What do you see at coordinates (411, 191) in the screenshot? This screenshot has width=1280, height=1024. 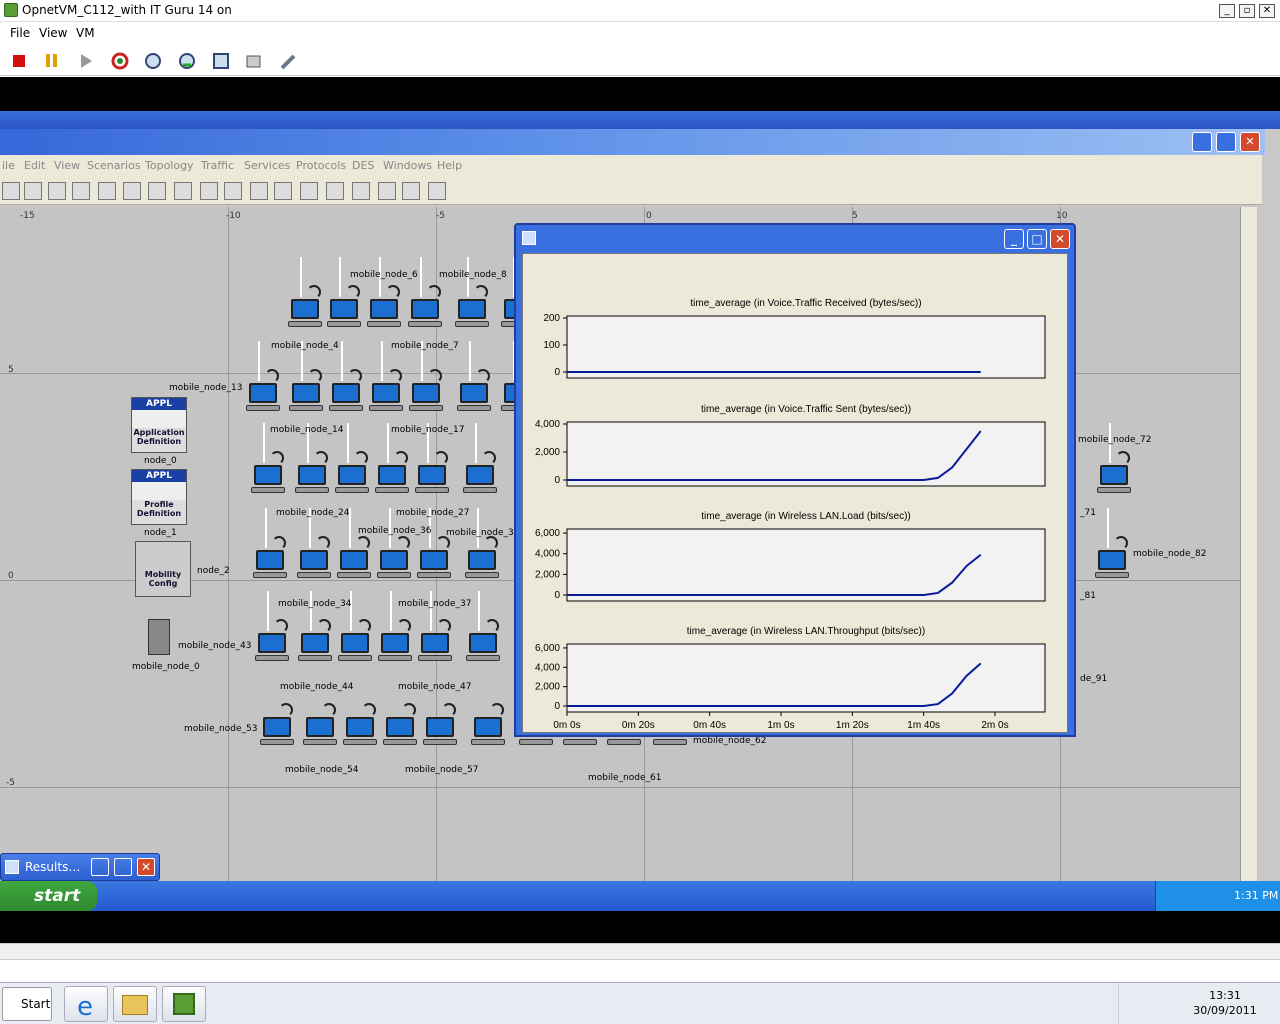 I see `statistics-icon` at bounding box center [411, 191].